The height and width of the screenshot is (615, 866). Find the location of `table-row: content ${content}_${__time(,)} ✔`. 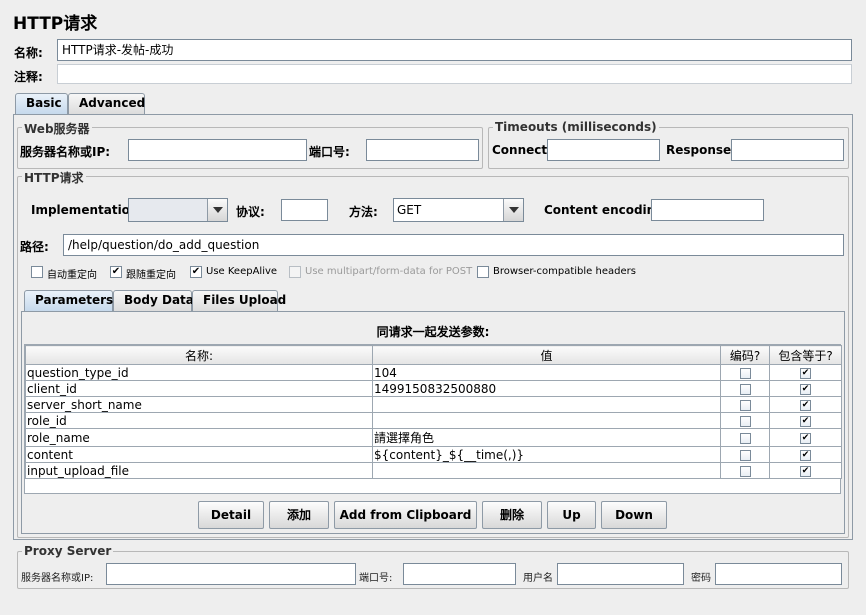

table-row: content ${content}_${__time(,)} ✔ is located at coordinates (433, 454).